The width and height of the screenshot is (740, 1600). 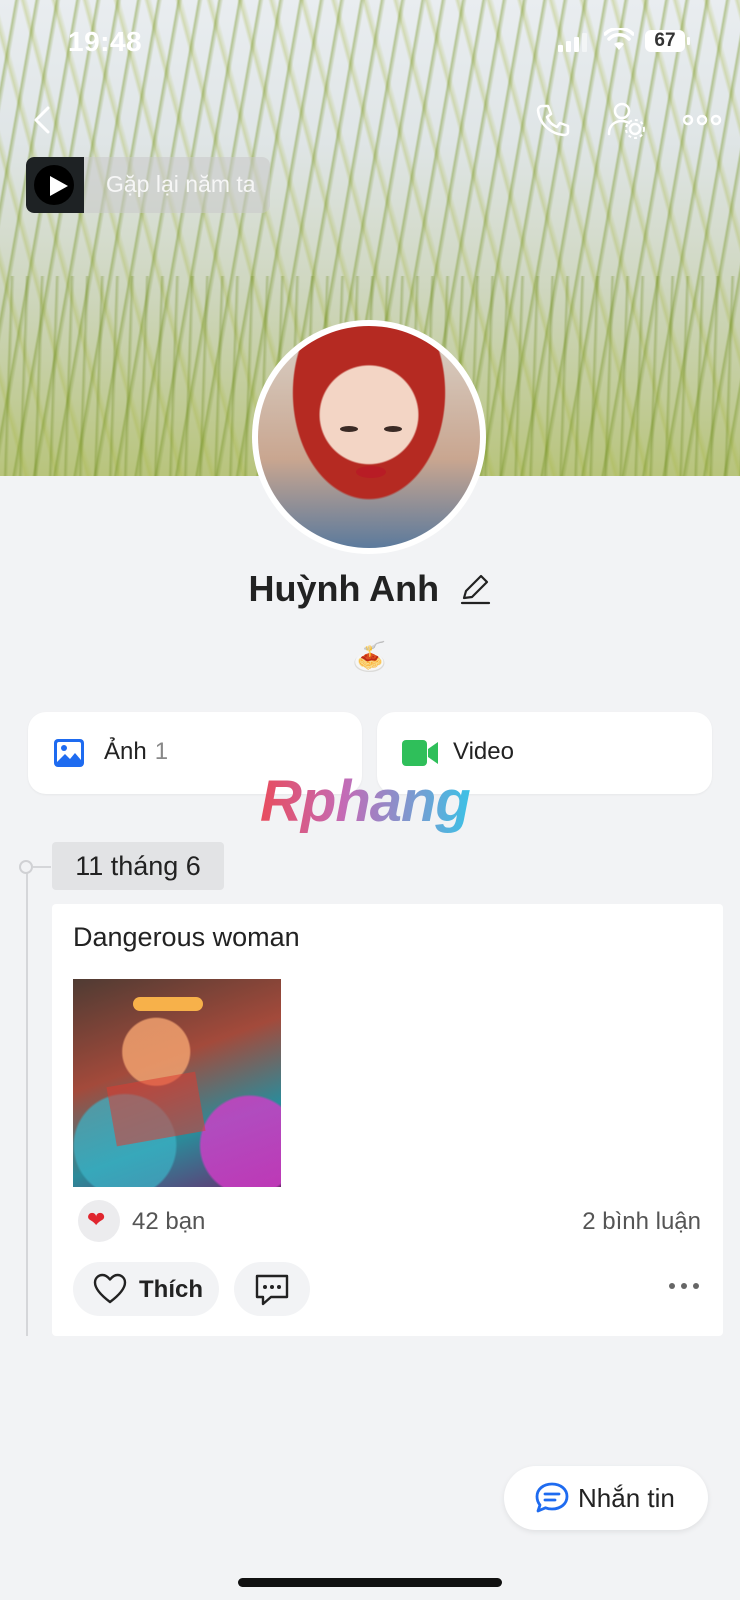 I want to click on status-bar: 19:48 67, so click(x=370, y=42).